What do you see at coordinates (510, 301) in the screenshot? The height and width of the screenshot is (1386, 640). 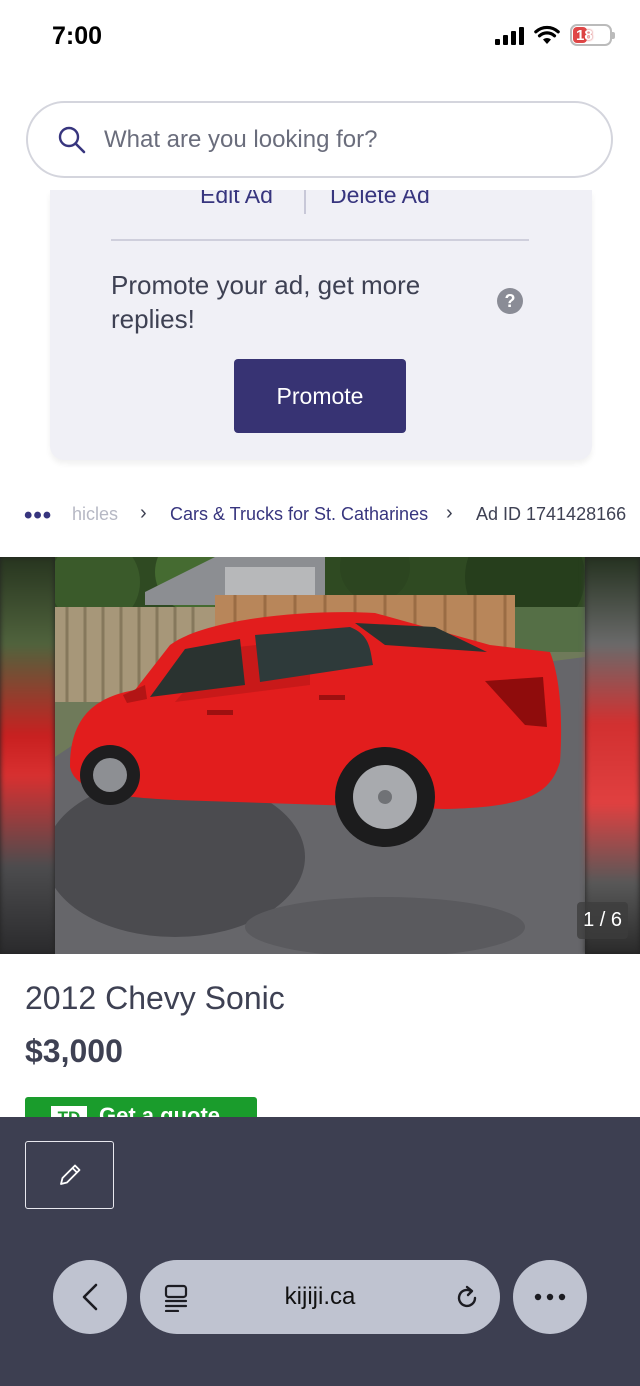 I see `help-icon: ?` at bounding box center [510, 301].